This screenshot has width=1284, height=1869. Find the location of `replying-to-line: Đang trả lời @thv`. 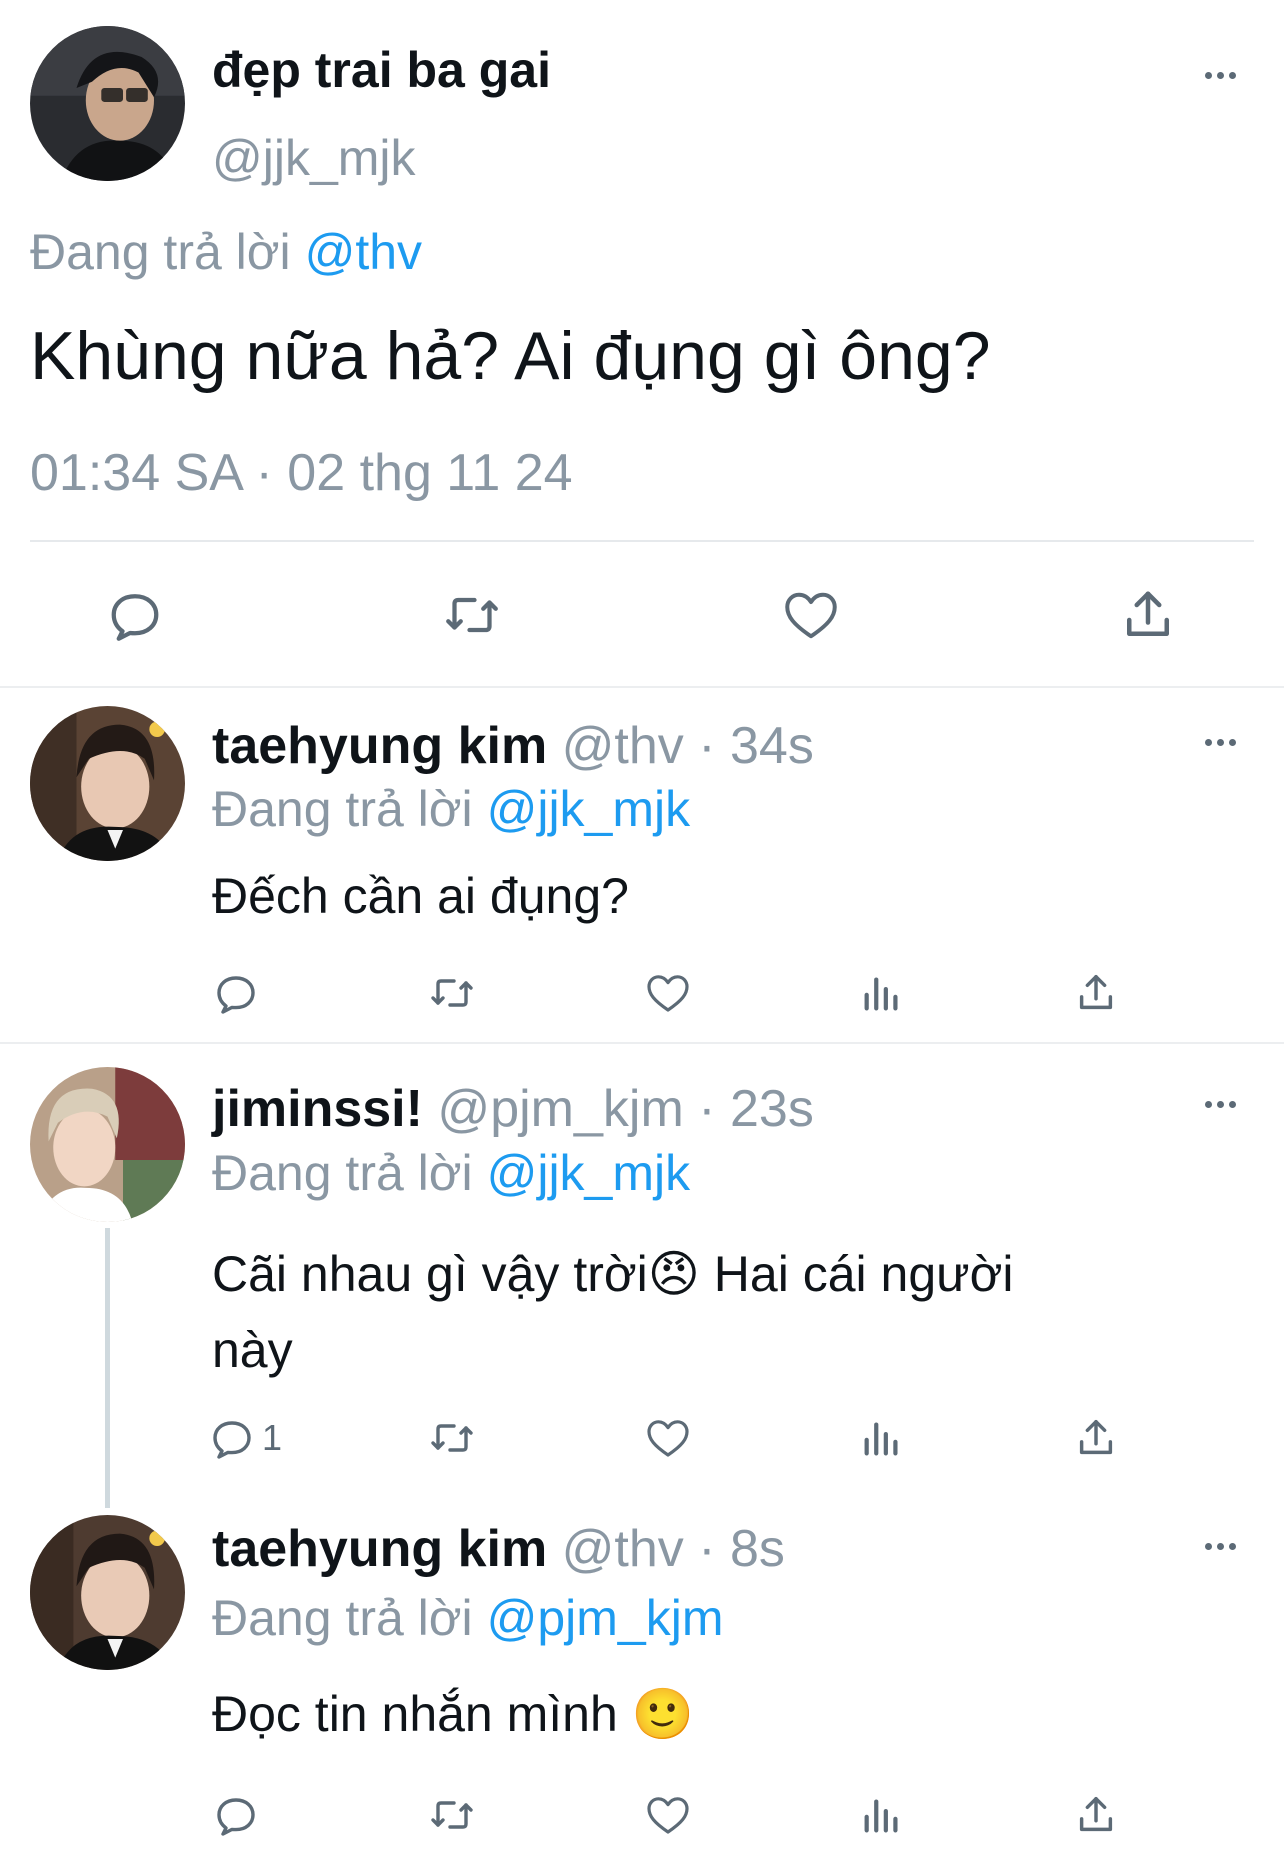

replying-to-line: Đang trả lời @thv is located at coordinates (226, 252).